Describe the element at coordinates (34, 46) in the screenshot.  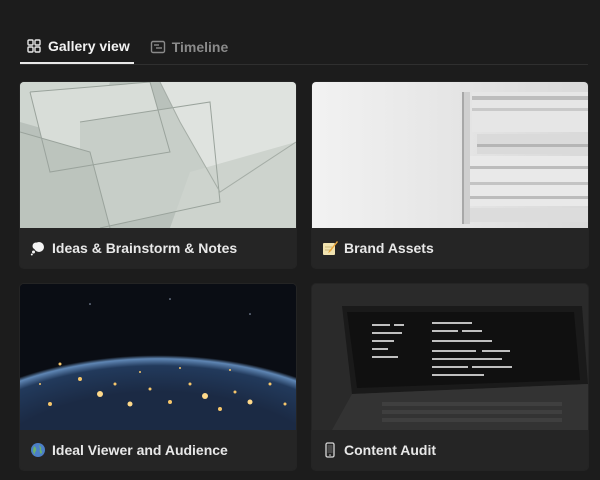
I see `gallery-grid-icon` at that location.